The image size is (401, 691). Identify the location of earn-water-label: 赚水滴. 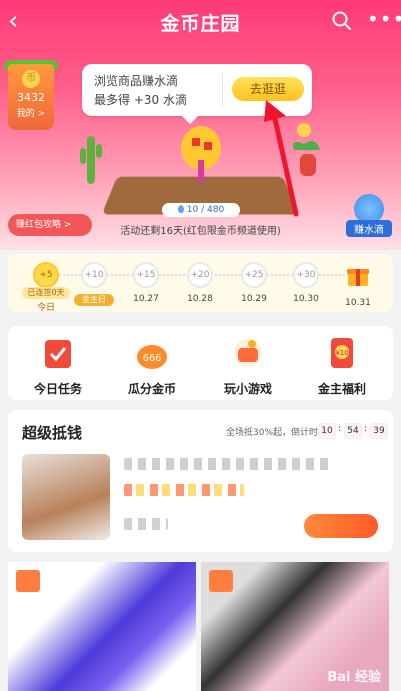
(369, 228).